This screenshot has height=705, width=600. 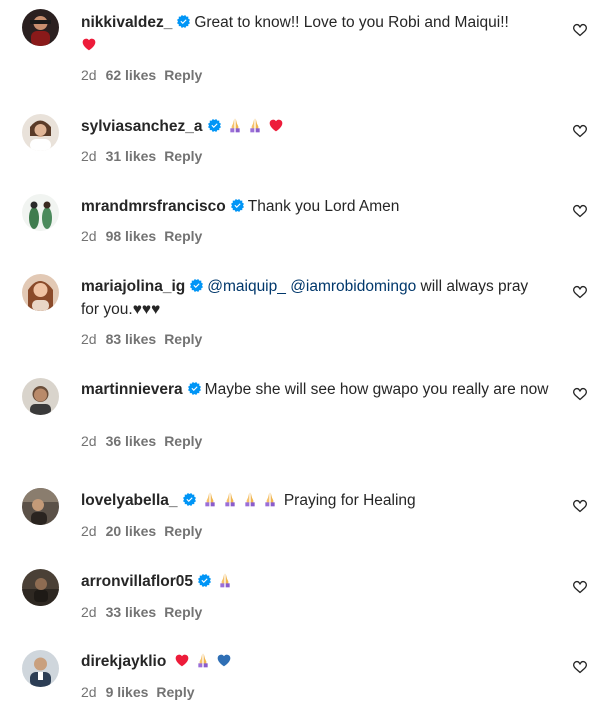 I want to click on username: lovelyabella_, so click(x=129, y=500).